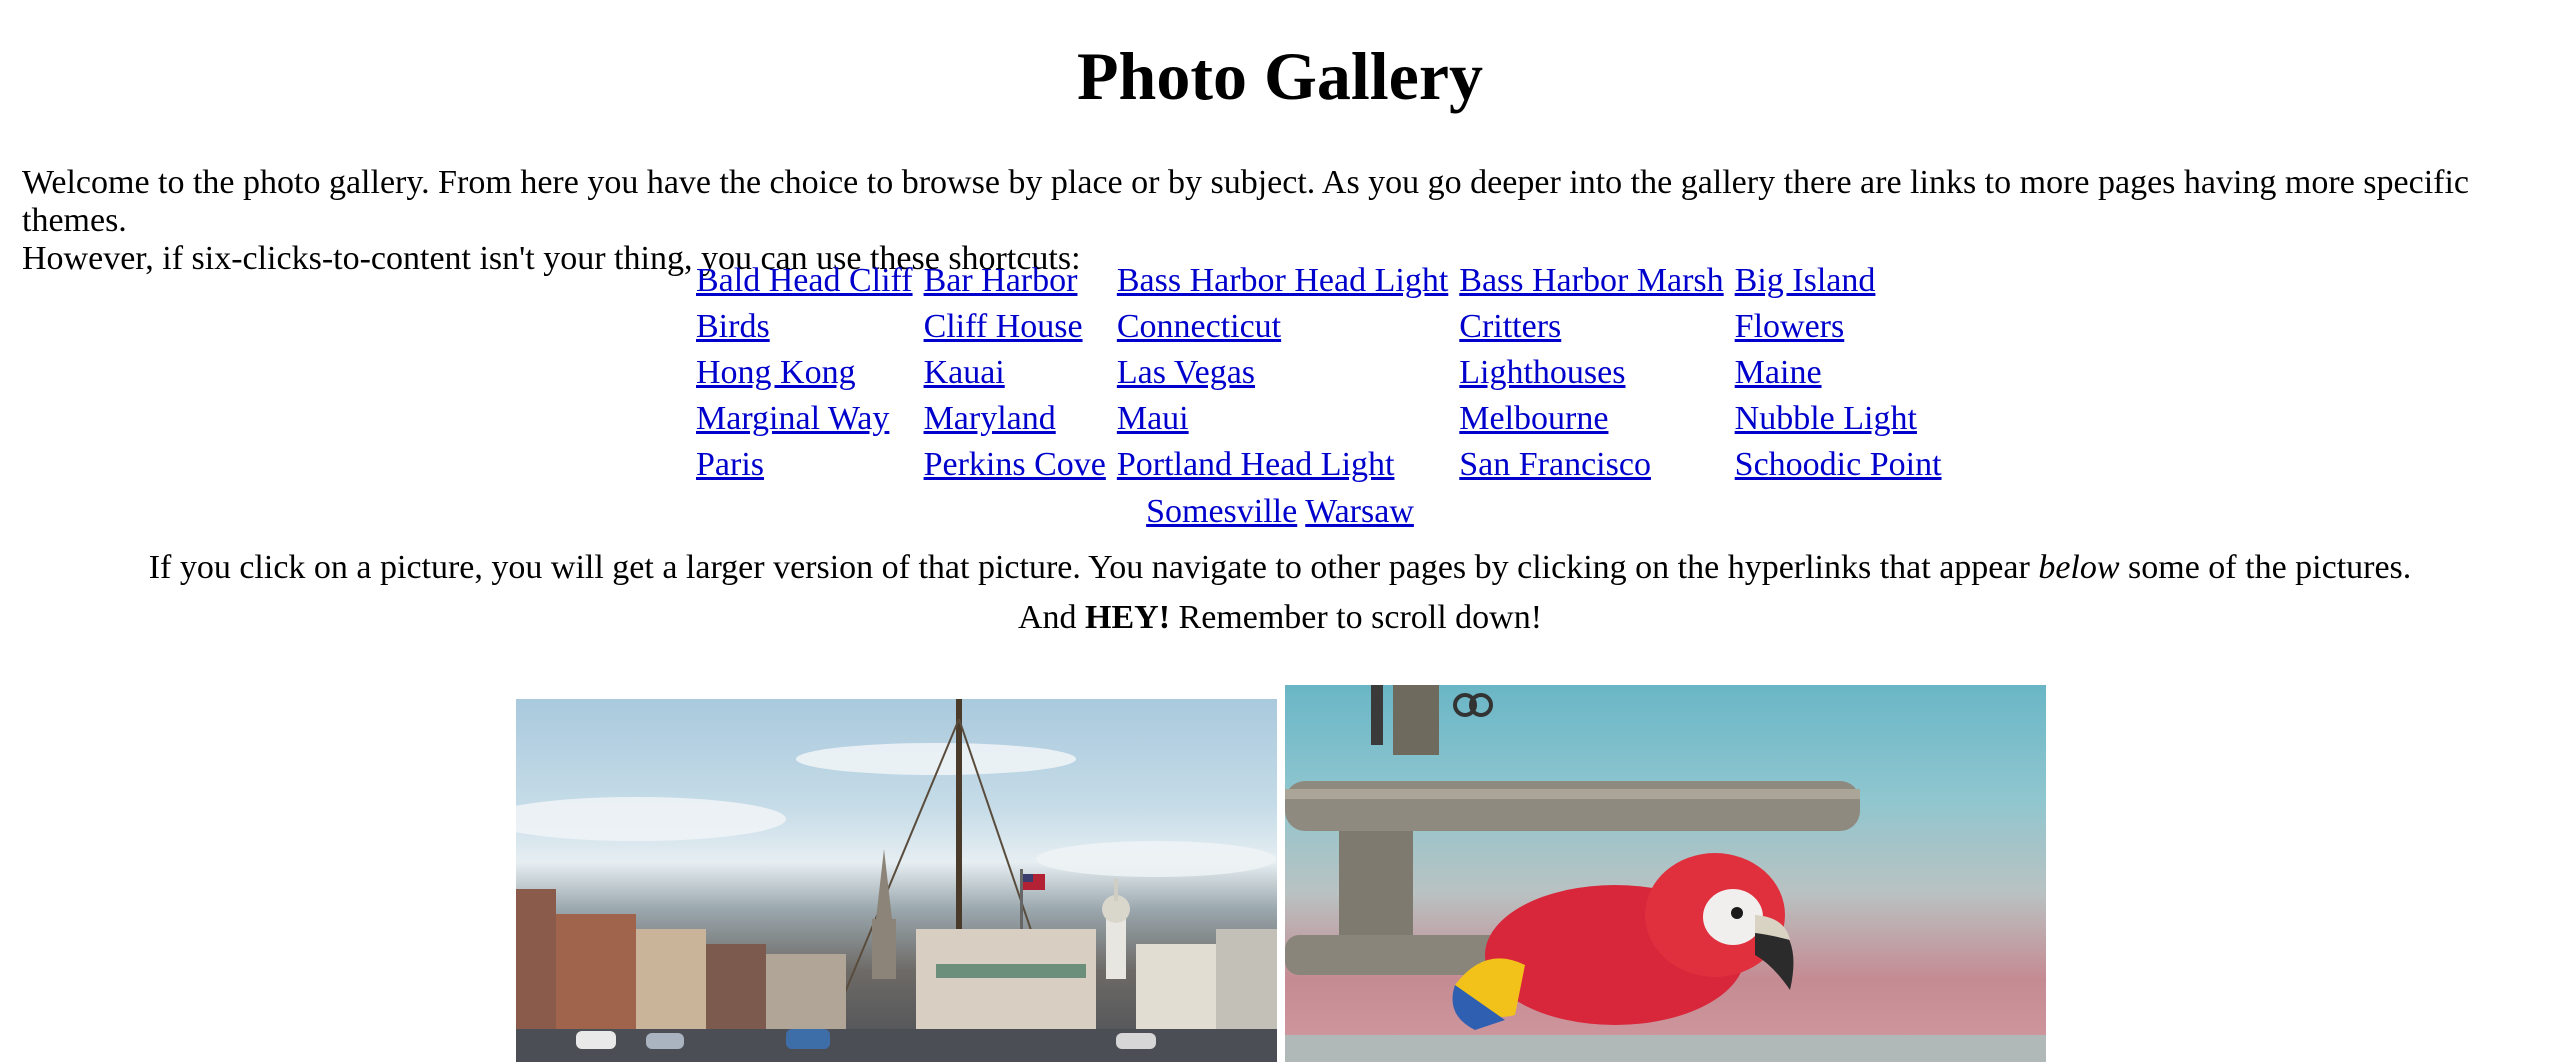  I want to click on shortcut-link-bass-harbor-marsh: Bass Harbor Marsh, so click(1591, 280).